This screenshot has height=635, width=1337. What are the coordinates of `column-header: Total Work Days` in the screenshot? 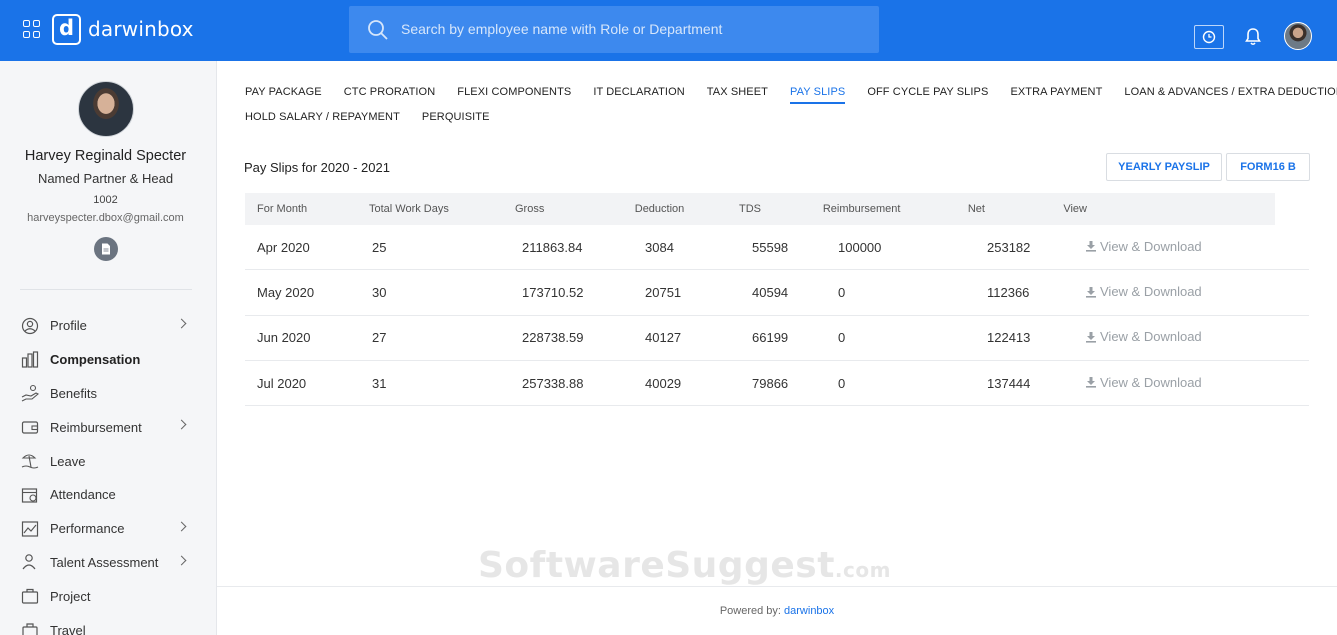 It's located at (409, 209).